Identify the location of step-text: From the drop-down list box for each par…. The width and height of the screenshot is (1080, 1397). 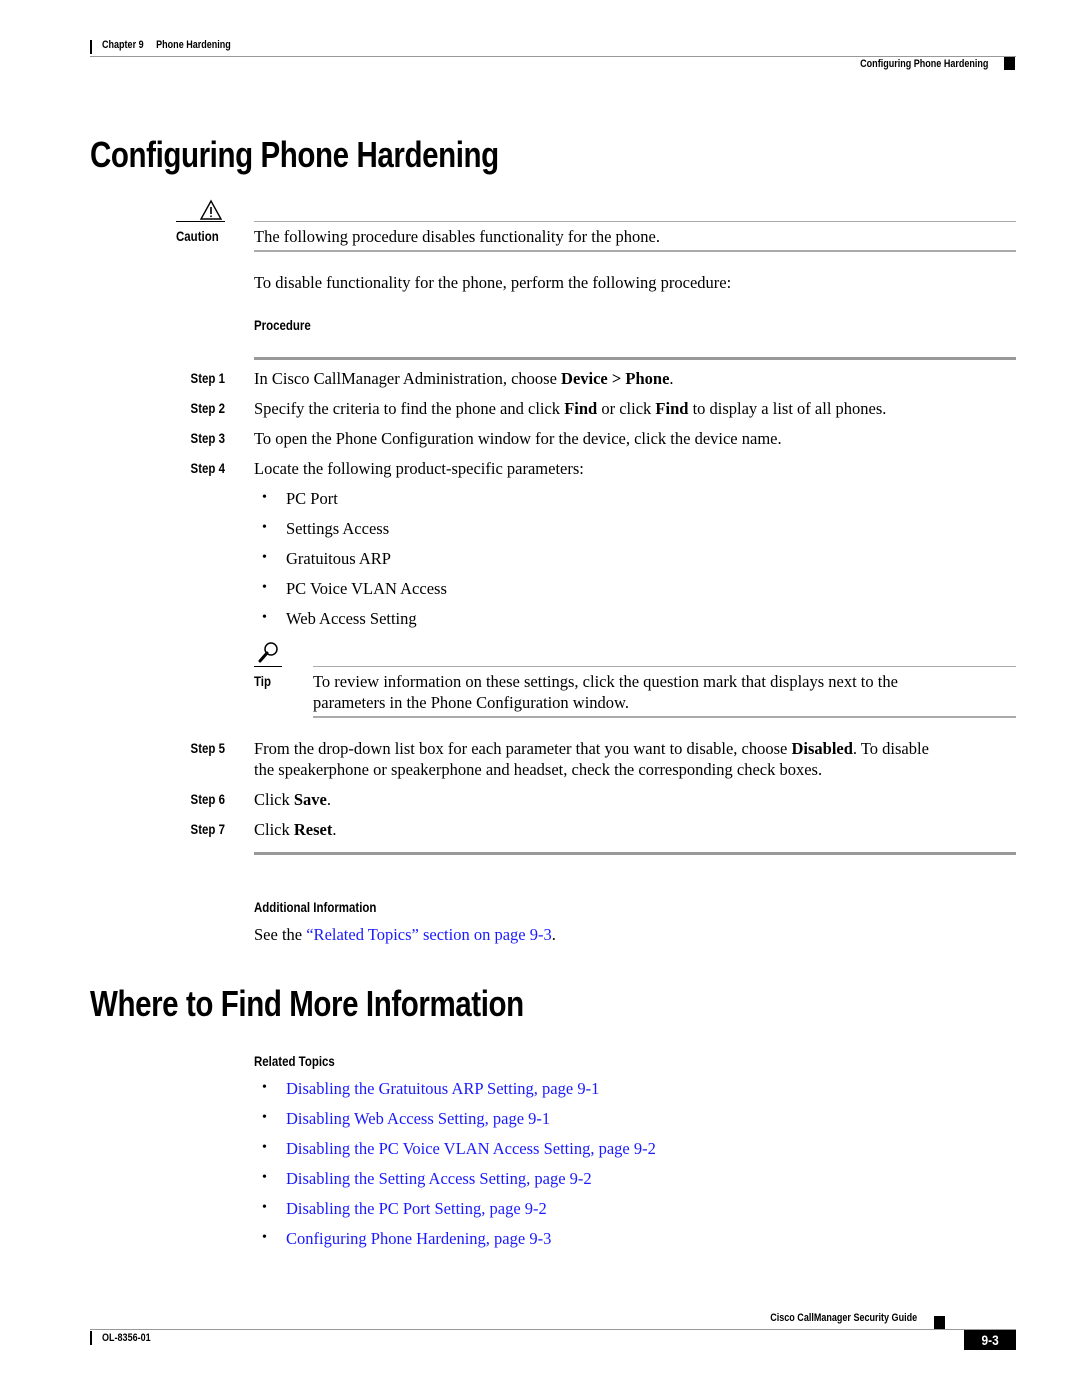
(523, 748).